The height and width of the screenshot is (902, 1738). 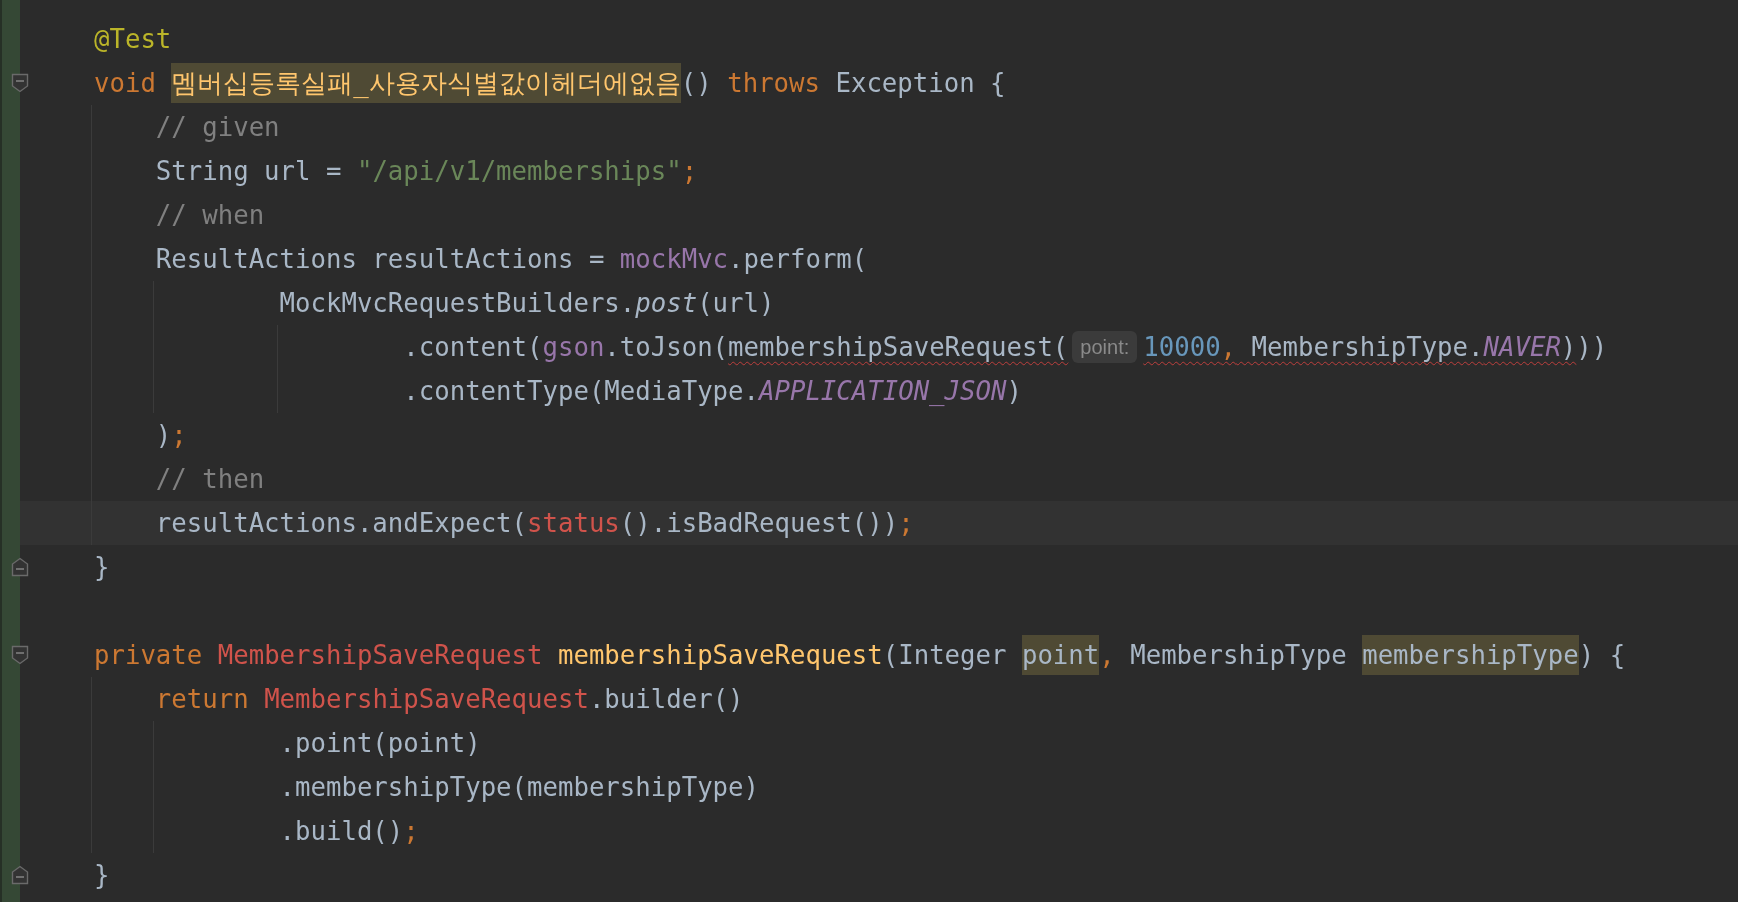 What do you see at coordinates (573, 523) in the screenshot?
I see `code-text: status` at bounding box center [573, 523].